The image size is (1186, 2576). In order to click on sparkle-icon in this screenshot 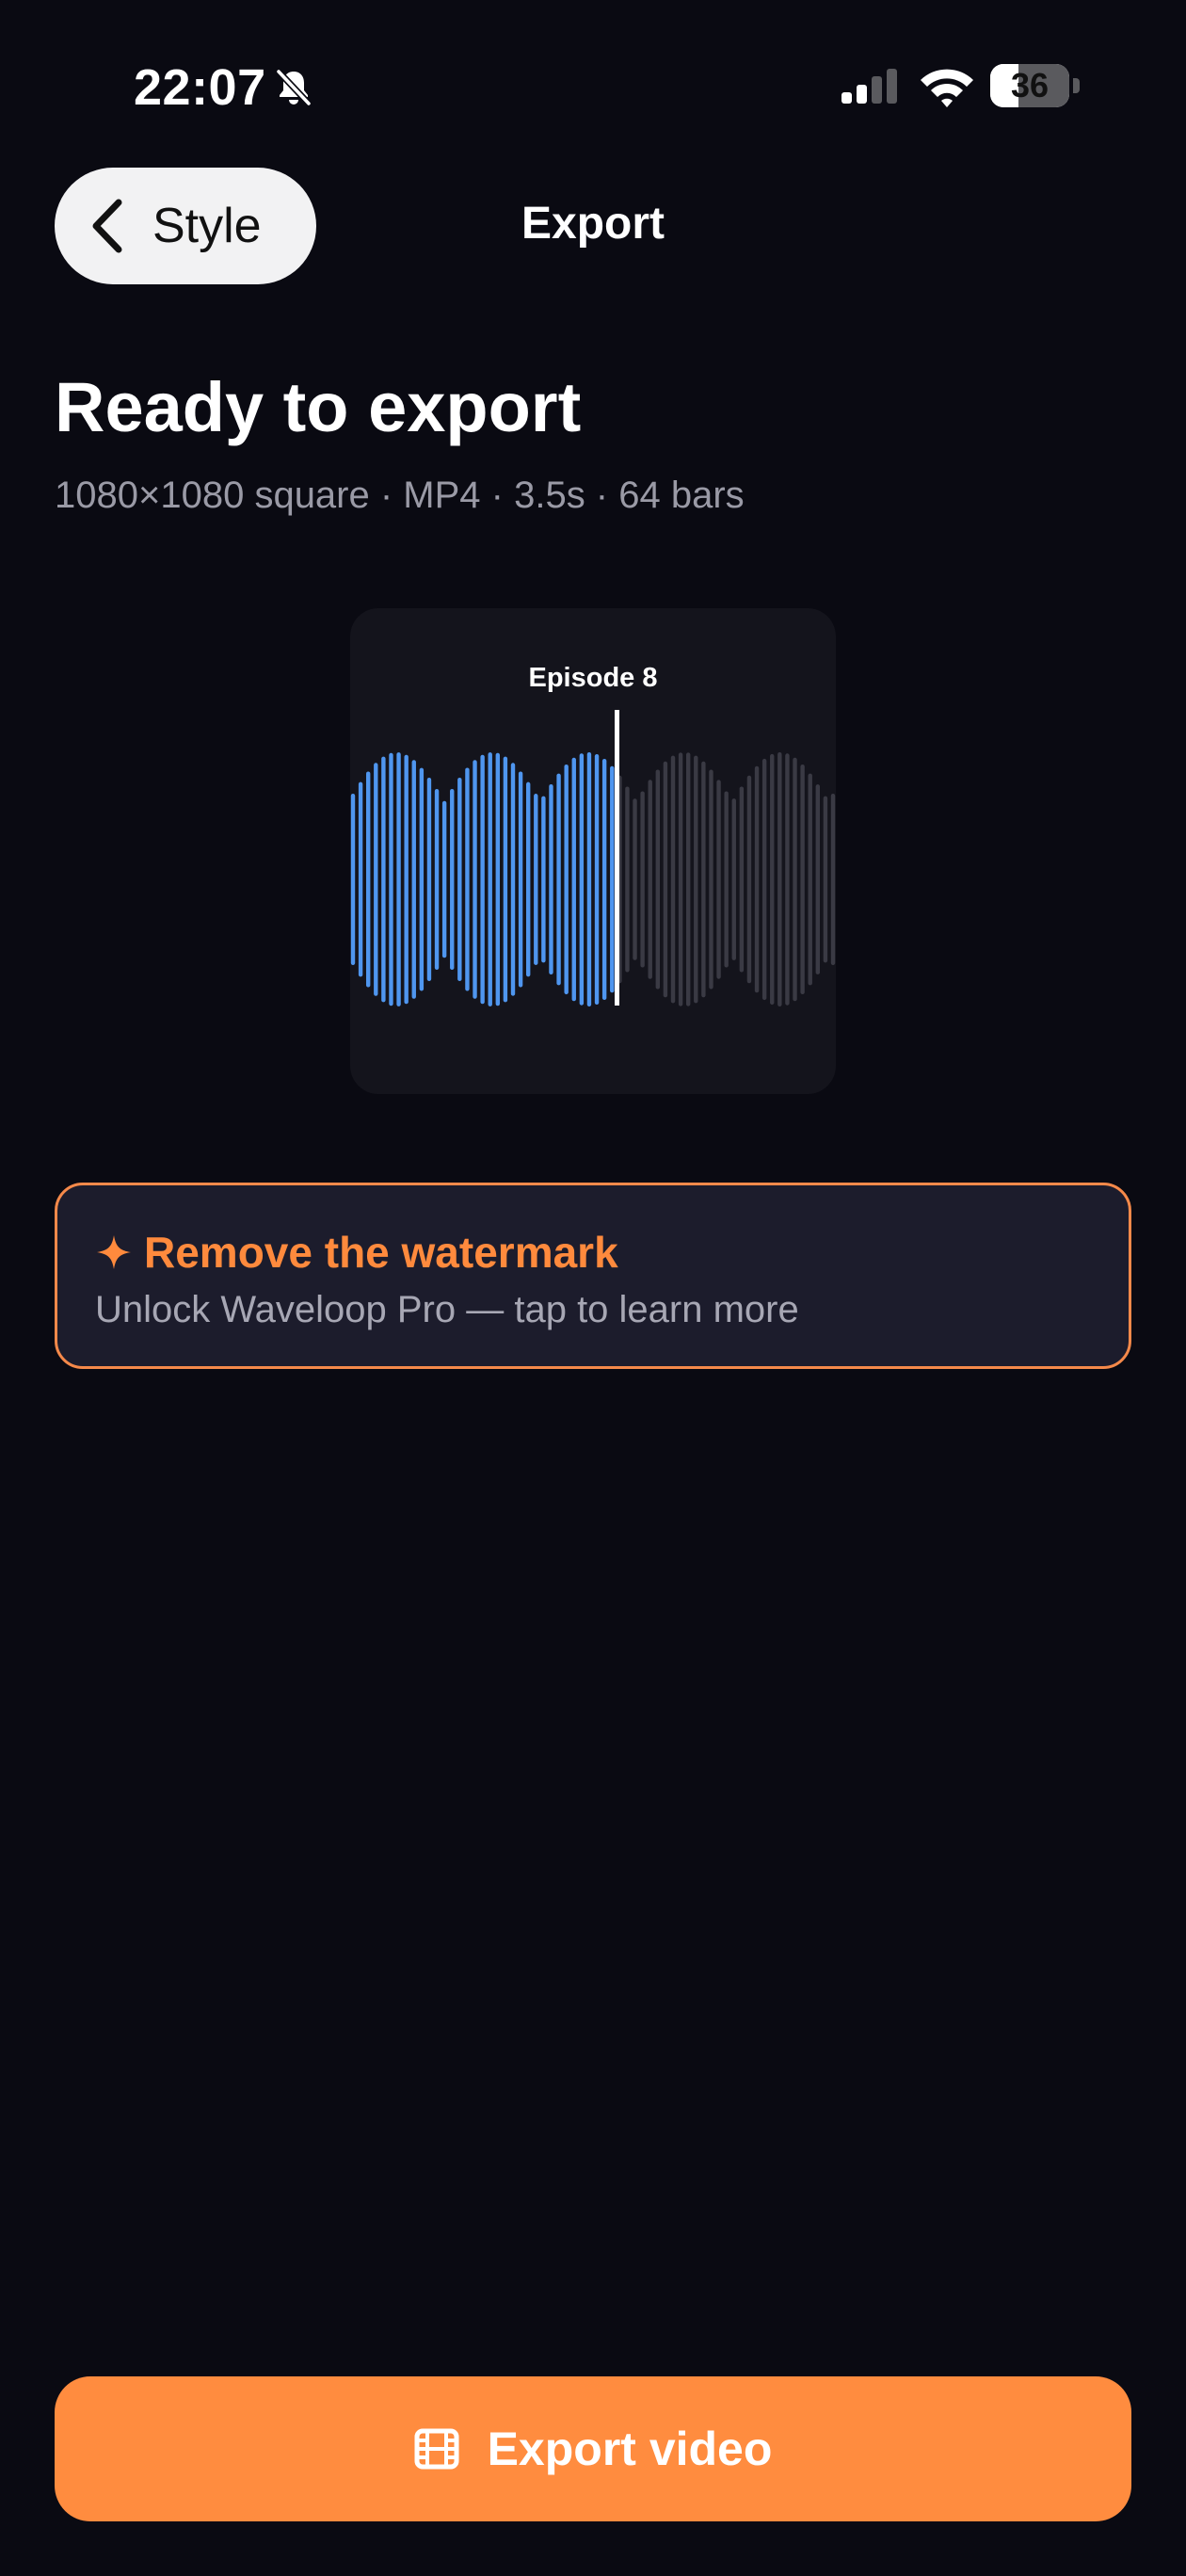, I will do `click(114, 1252)`.